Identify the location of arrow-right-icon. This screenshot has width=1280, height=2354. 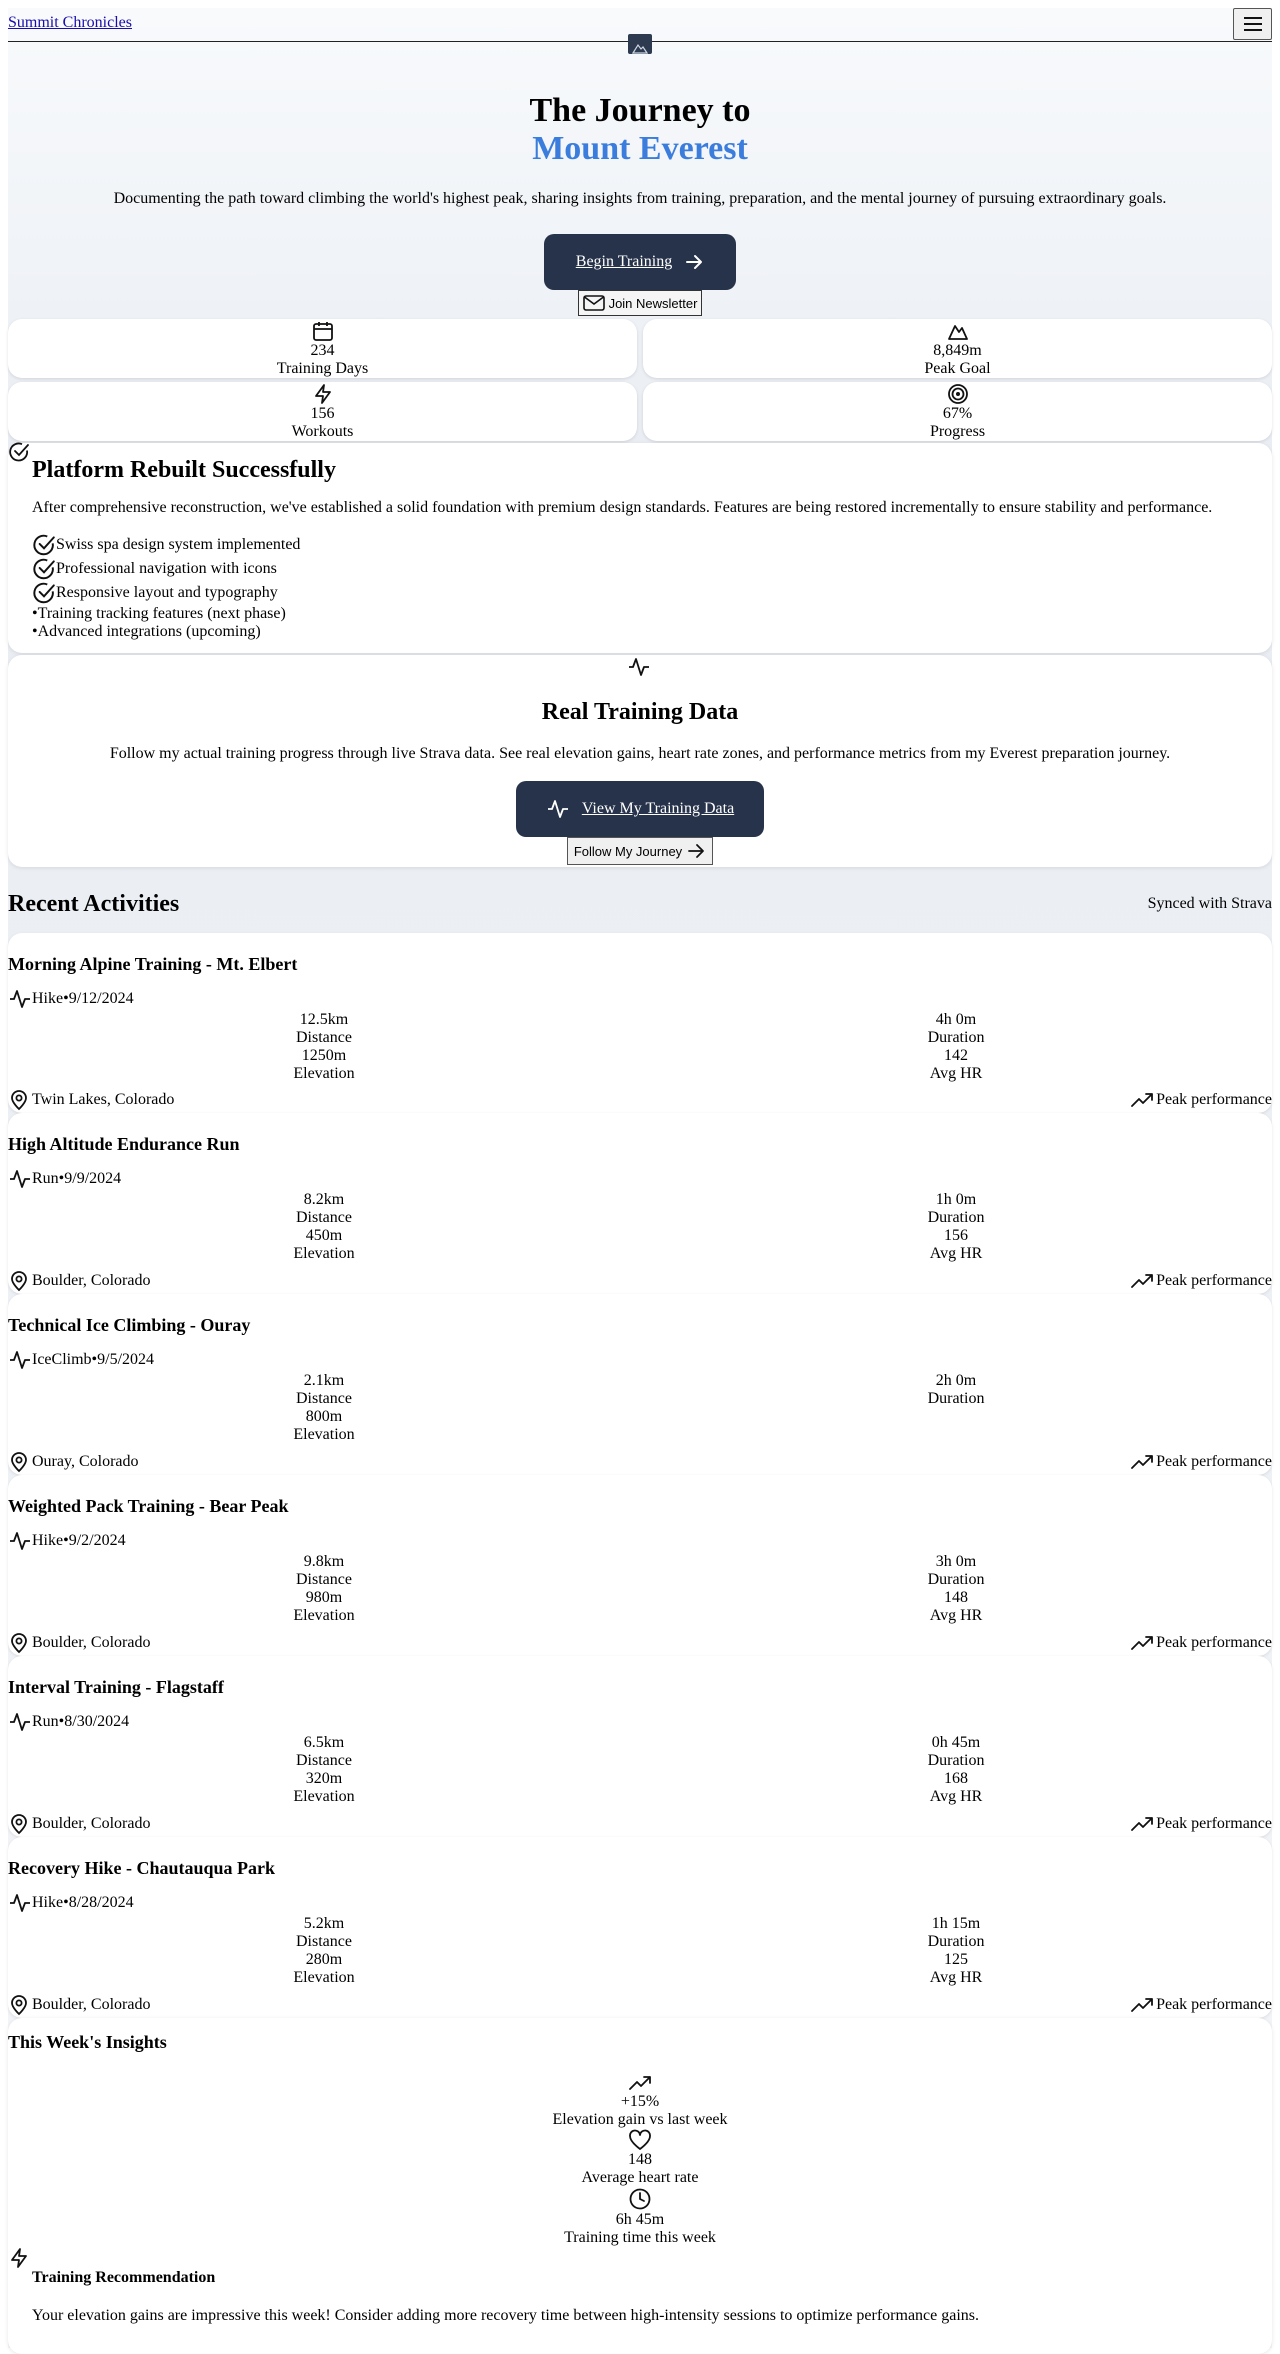
(694, 262).